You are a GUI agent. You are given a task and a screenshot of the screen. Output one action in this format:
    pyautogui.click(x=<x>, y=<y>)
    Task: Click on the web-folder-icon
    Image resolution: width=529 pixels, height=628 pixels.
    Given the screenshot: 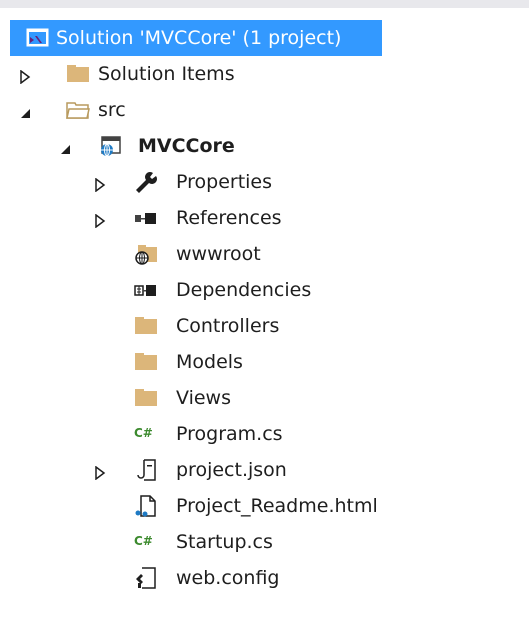 What is the action you would take?
    pyautogui.click(x=146, y=254)
    